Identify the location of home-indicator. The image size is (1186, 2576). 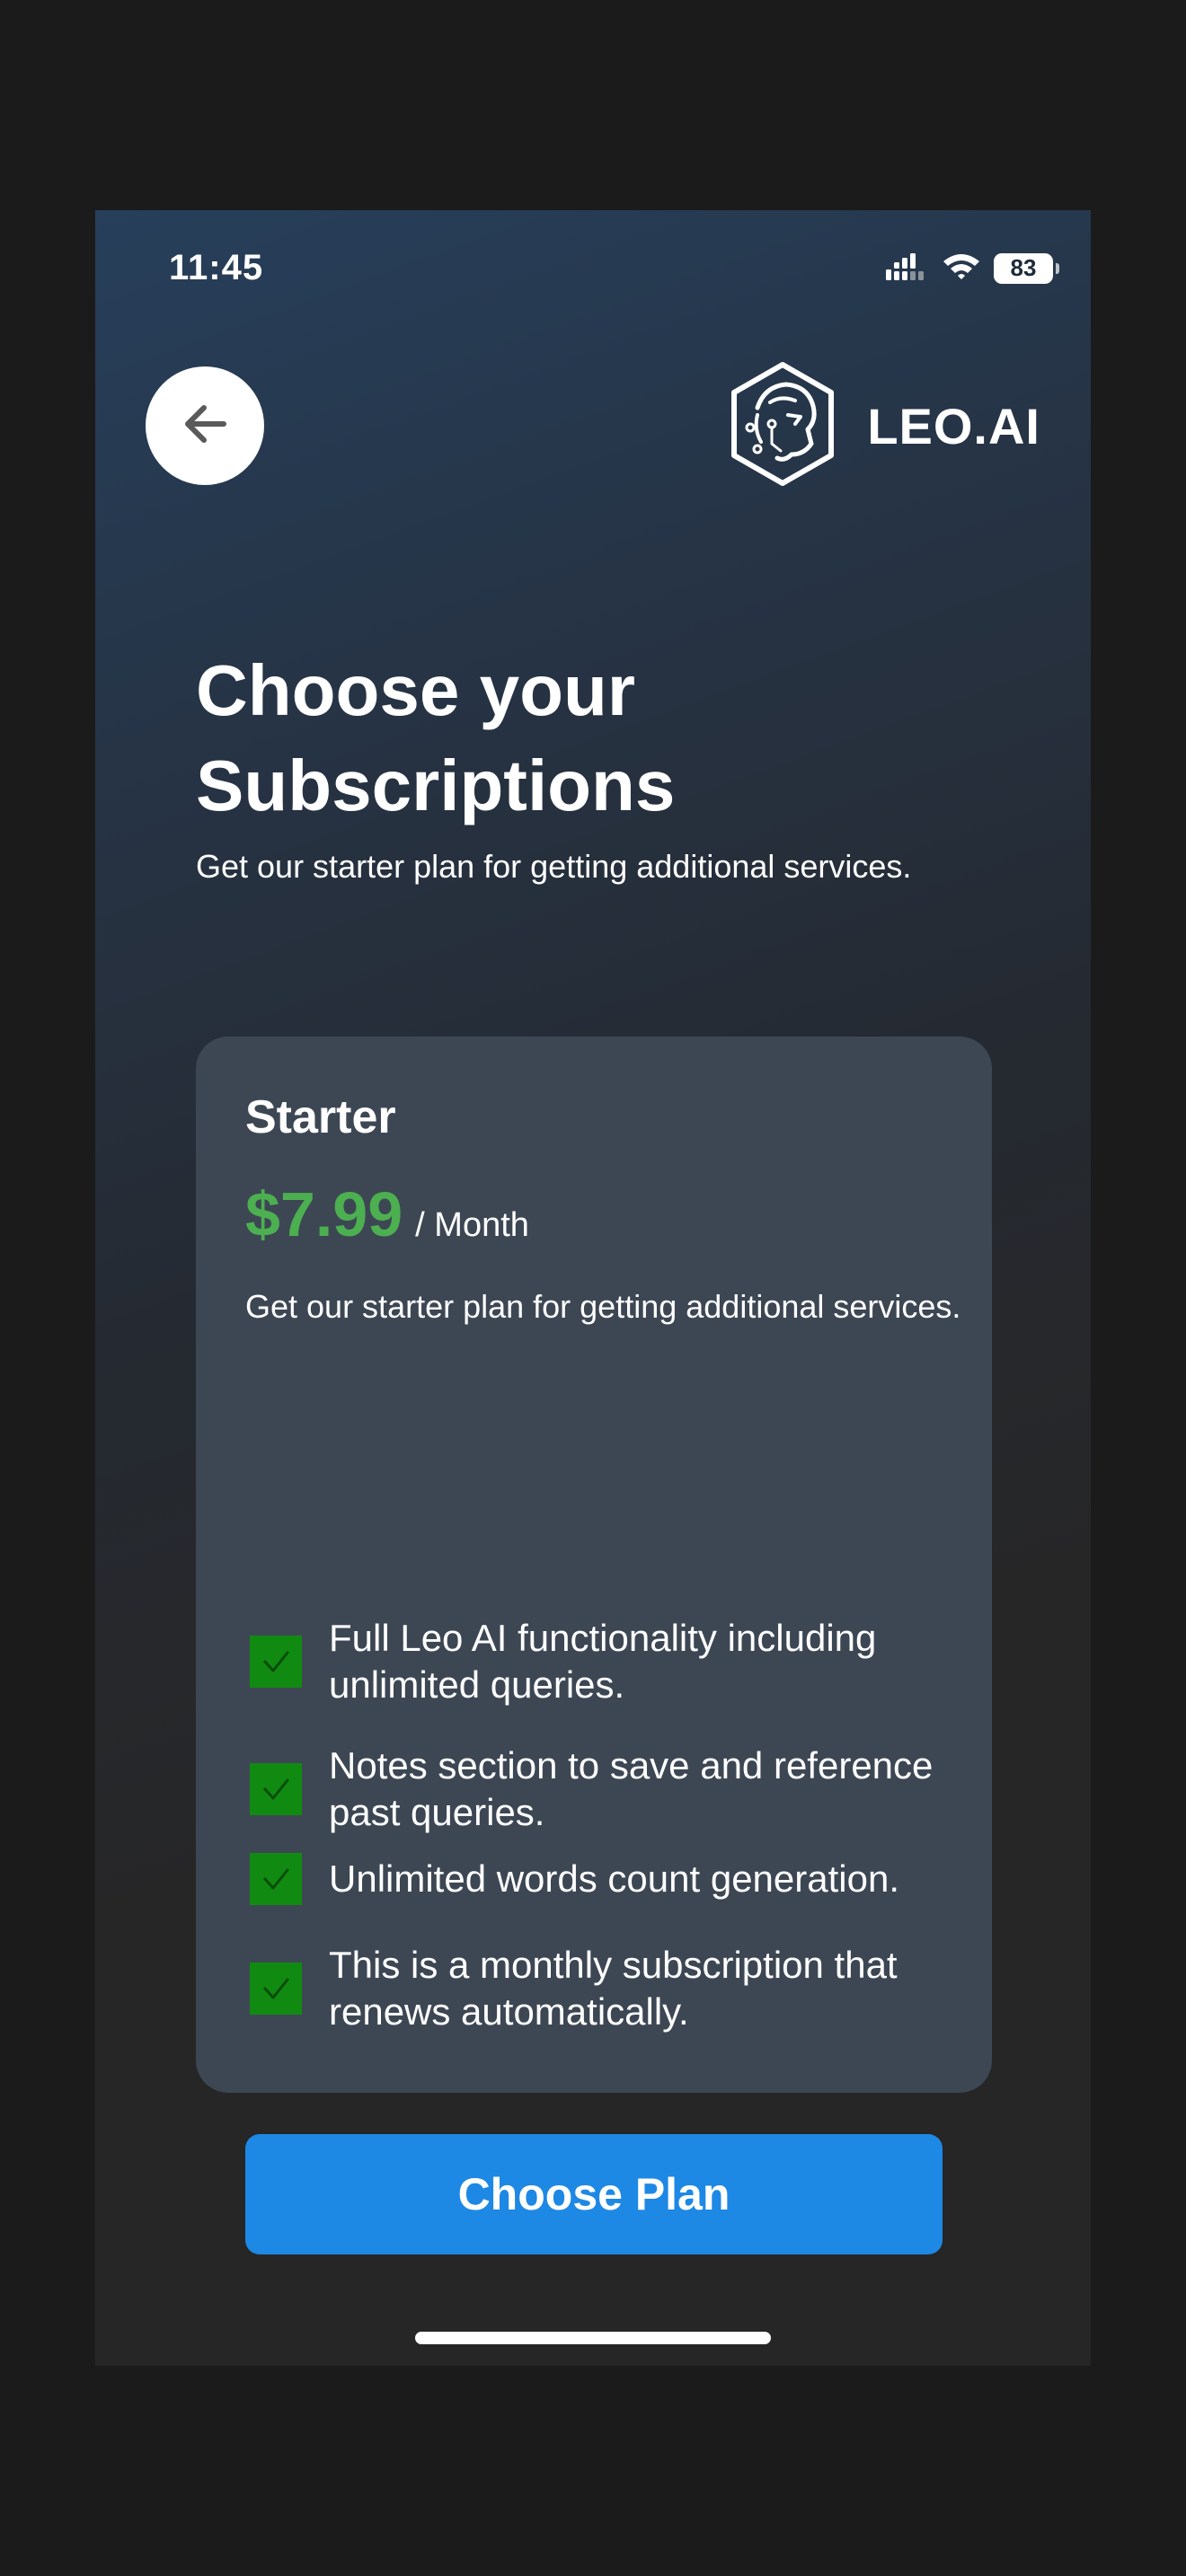
(593, 2338).